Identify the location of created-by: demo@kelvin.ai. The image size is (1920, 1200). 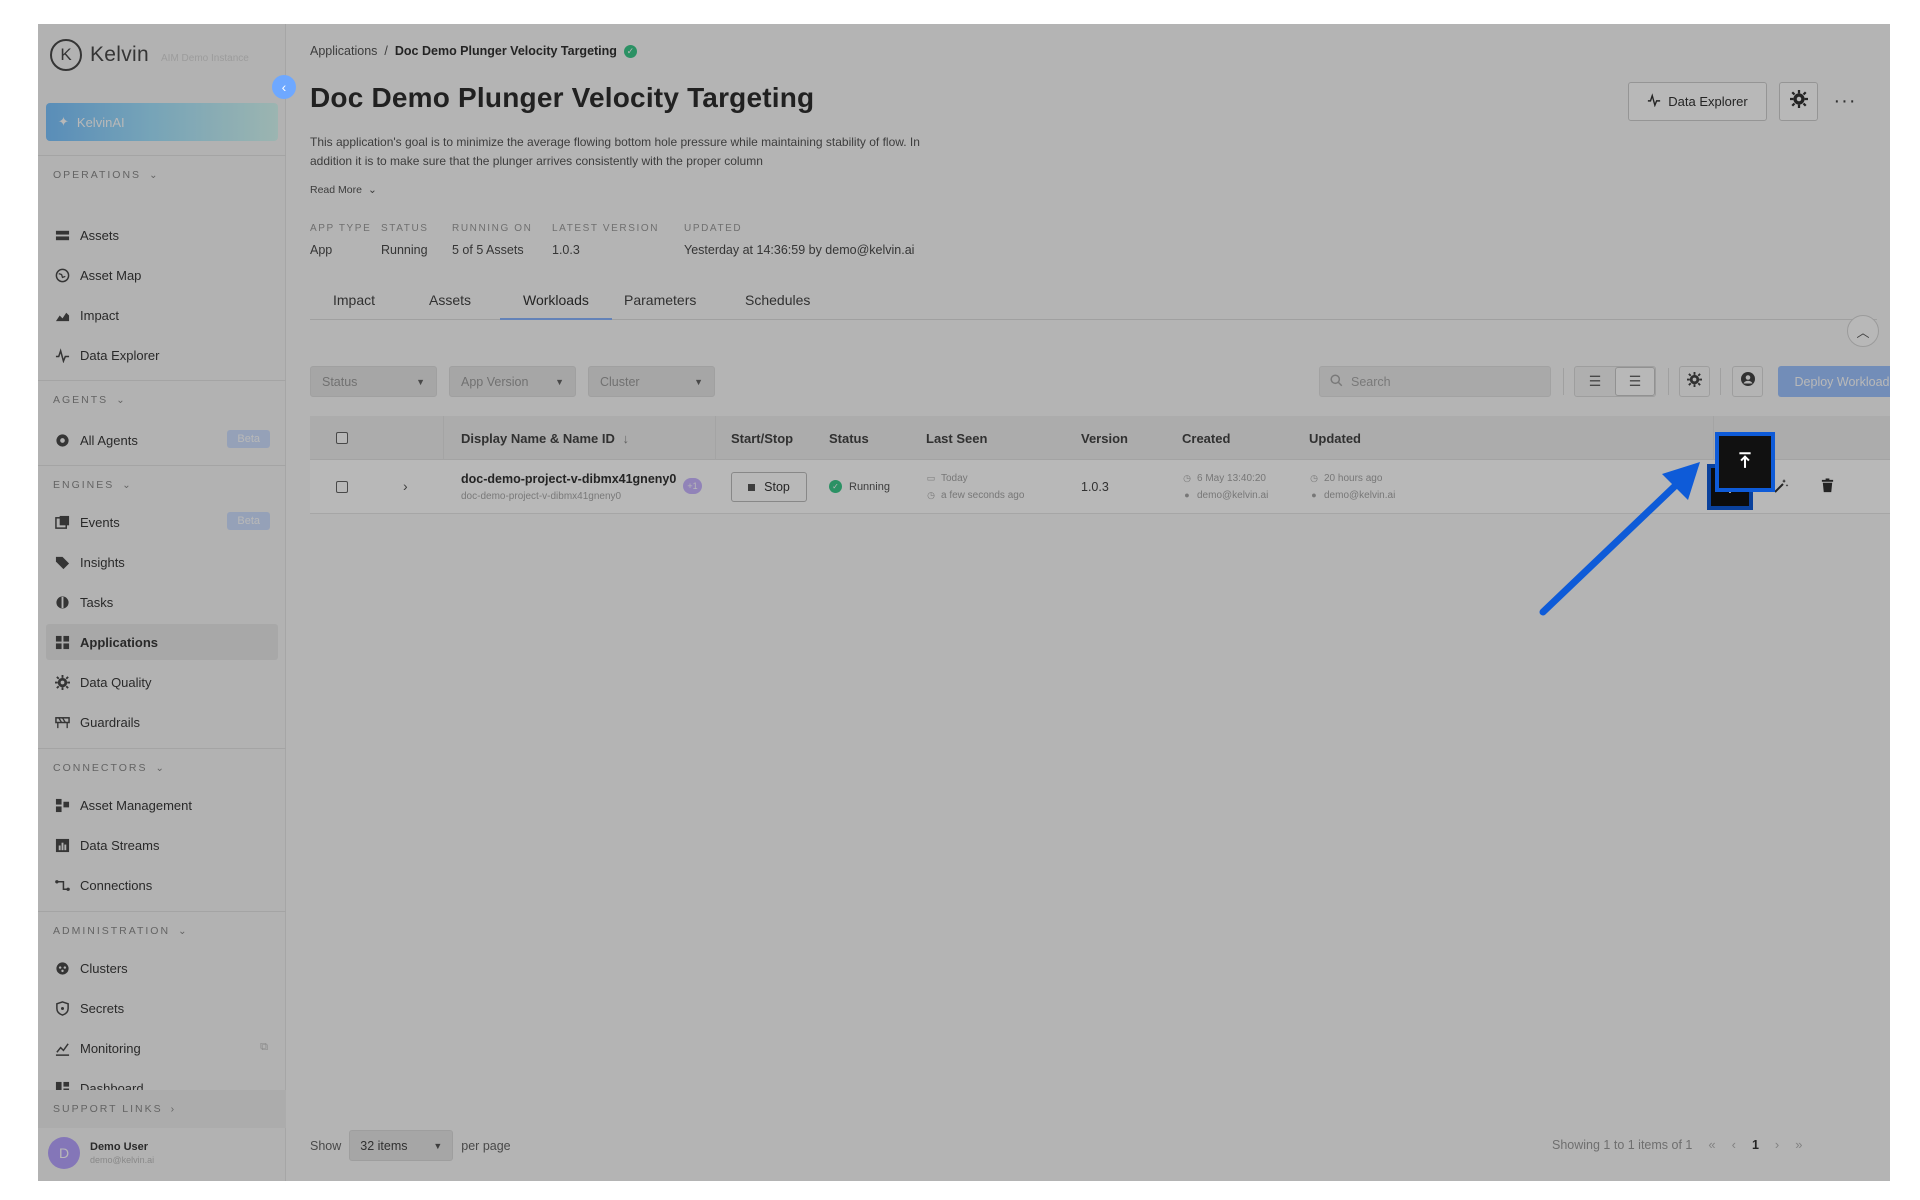
(1233, 495).